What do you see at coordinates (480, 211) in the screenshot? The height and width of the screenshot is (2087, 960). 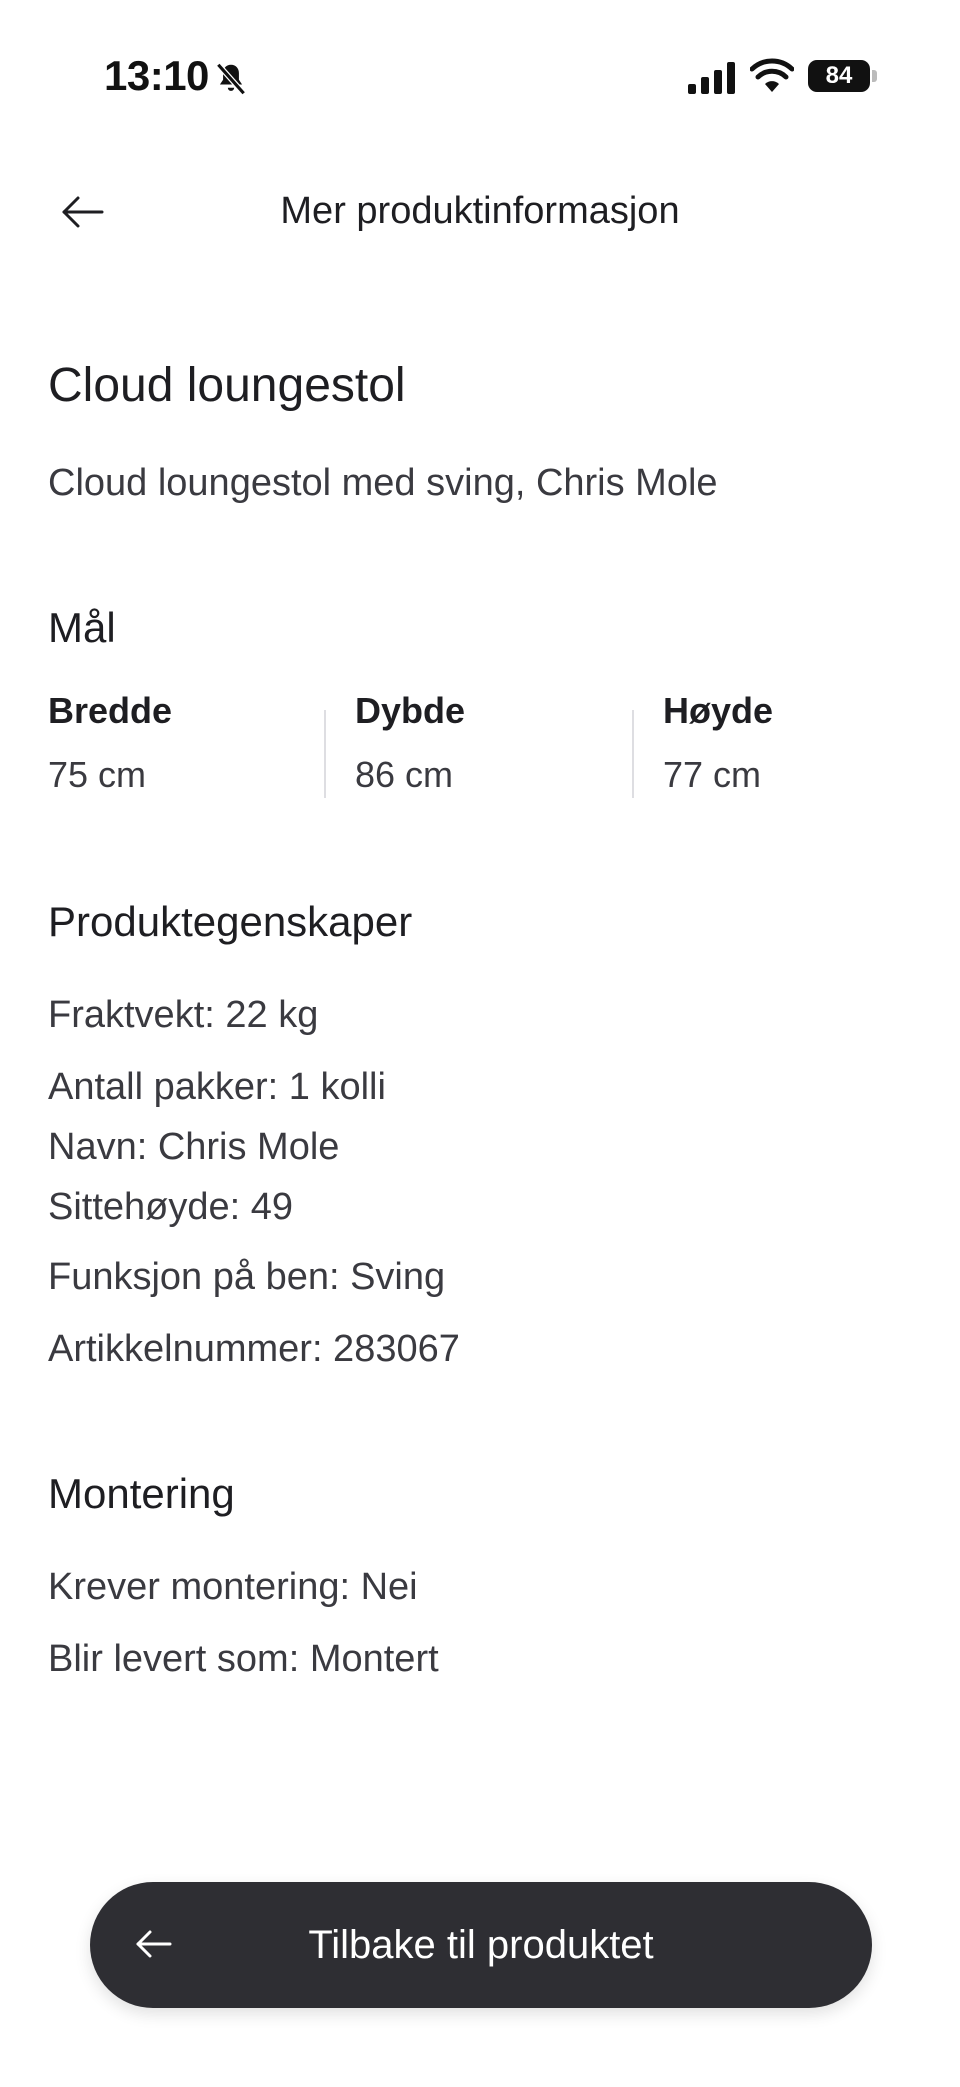 I see `page-title: Mer produktinformasjon` at bounding box center [480, 211].